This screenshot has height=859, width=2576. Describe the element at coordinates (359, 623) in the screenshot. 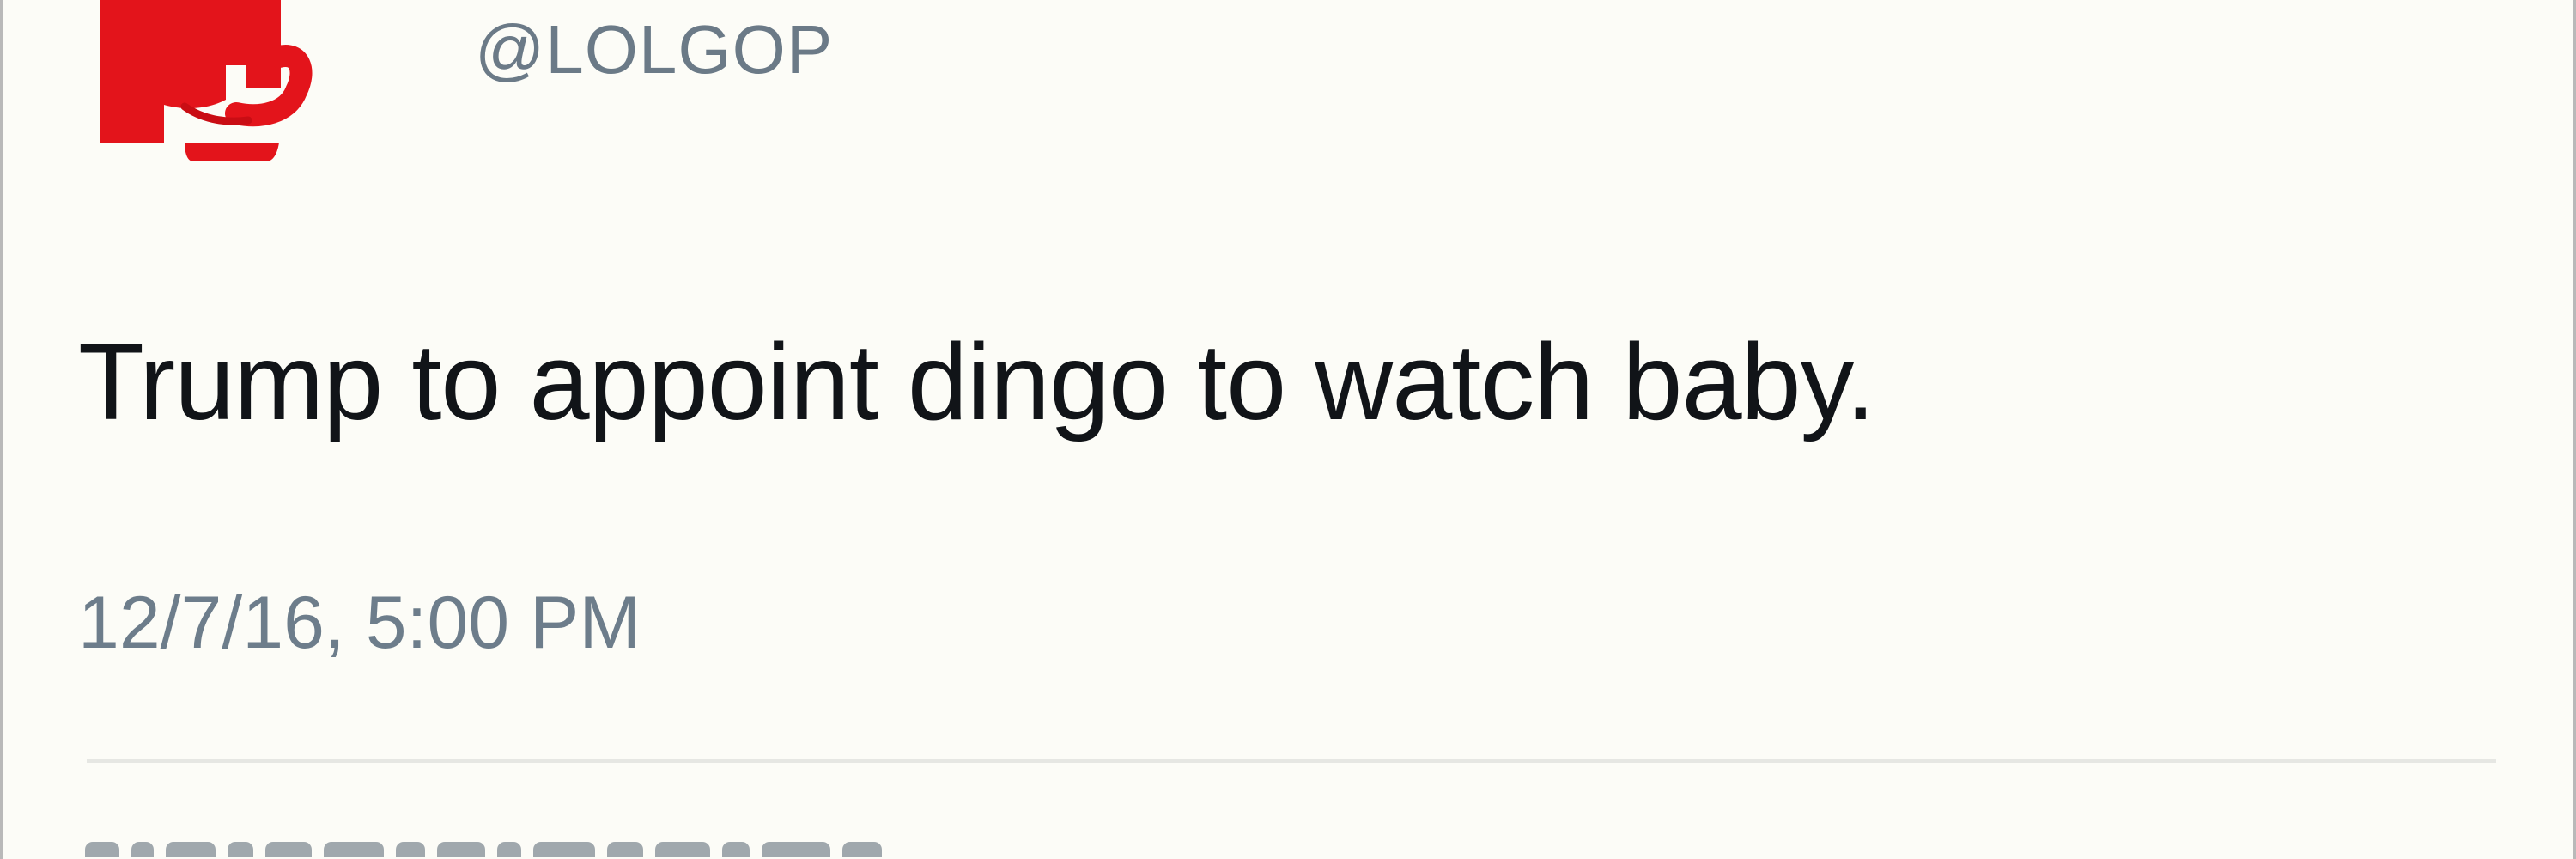

I see `timestamp: 12/7/16, 5:00 PM` at that location.